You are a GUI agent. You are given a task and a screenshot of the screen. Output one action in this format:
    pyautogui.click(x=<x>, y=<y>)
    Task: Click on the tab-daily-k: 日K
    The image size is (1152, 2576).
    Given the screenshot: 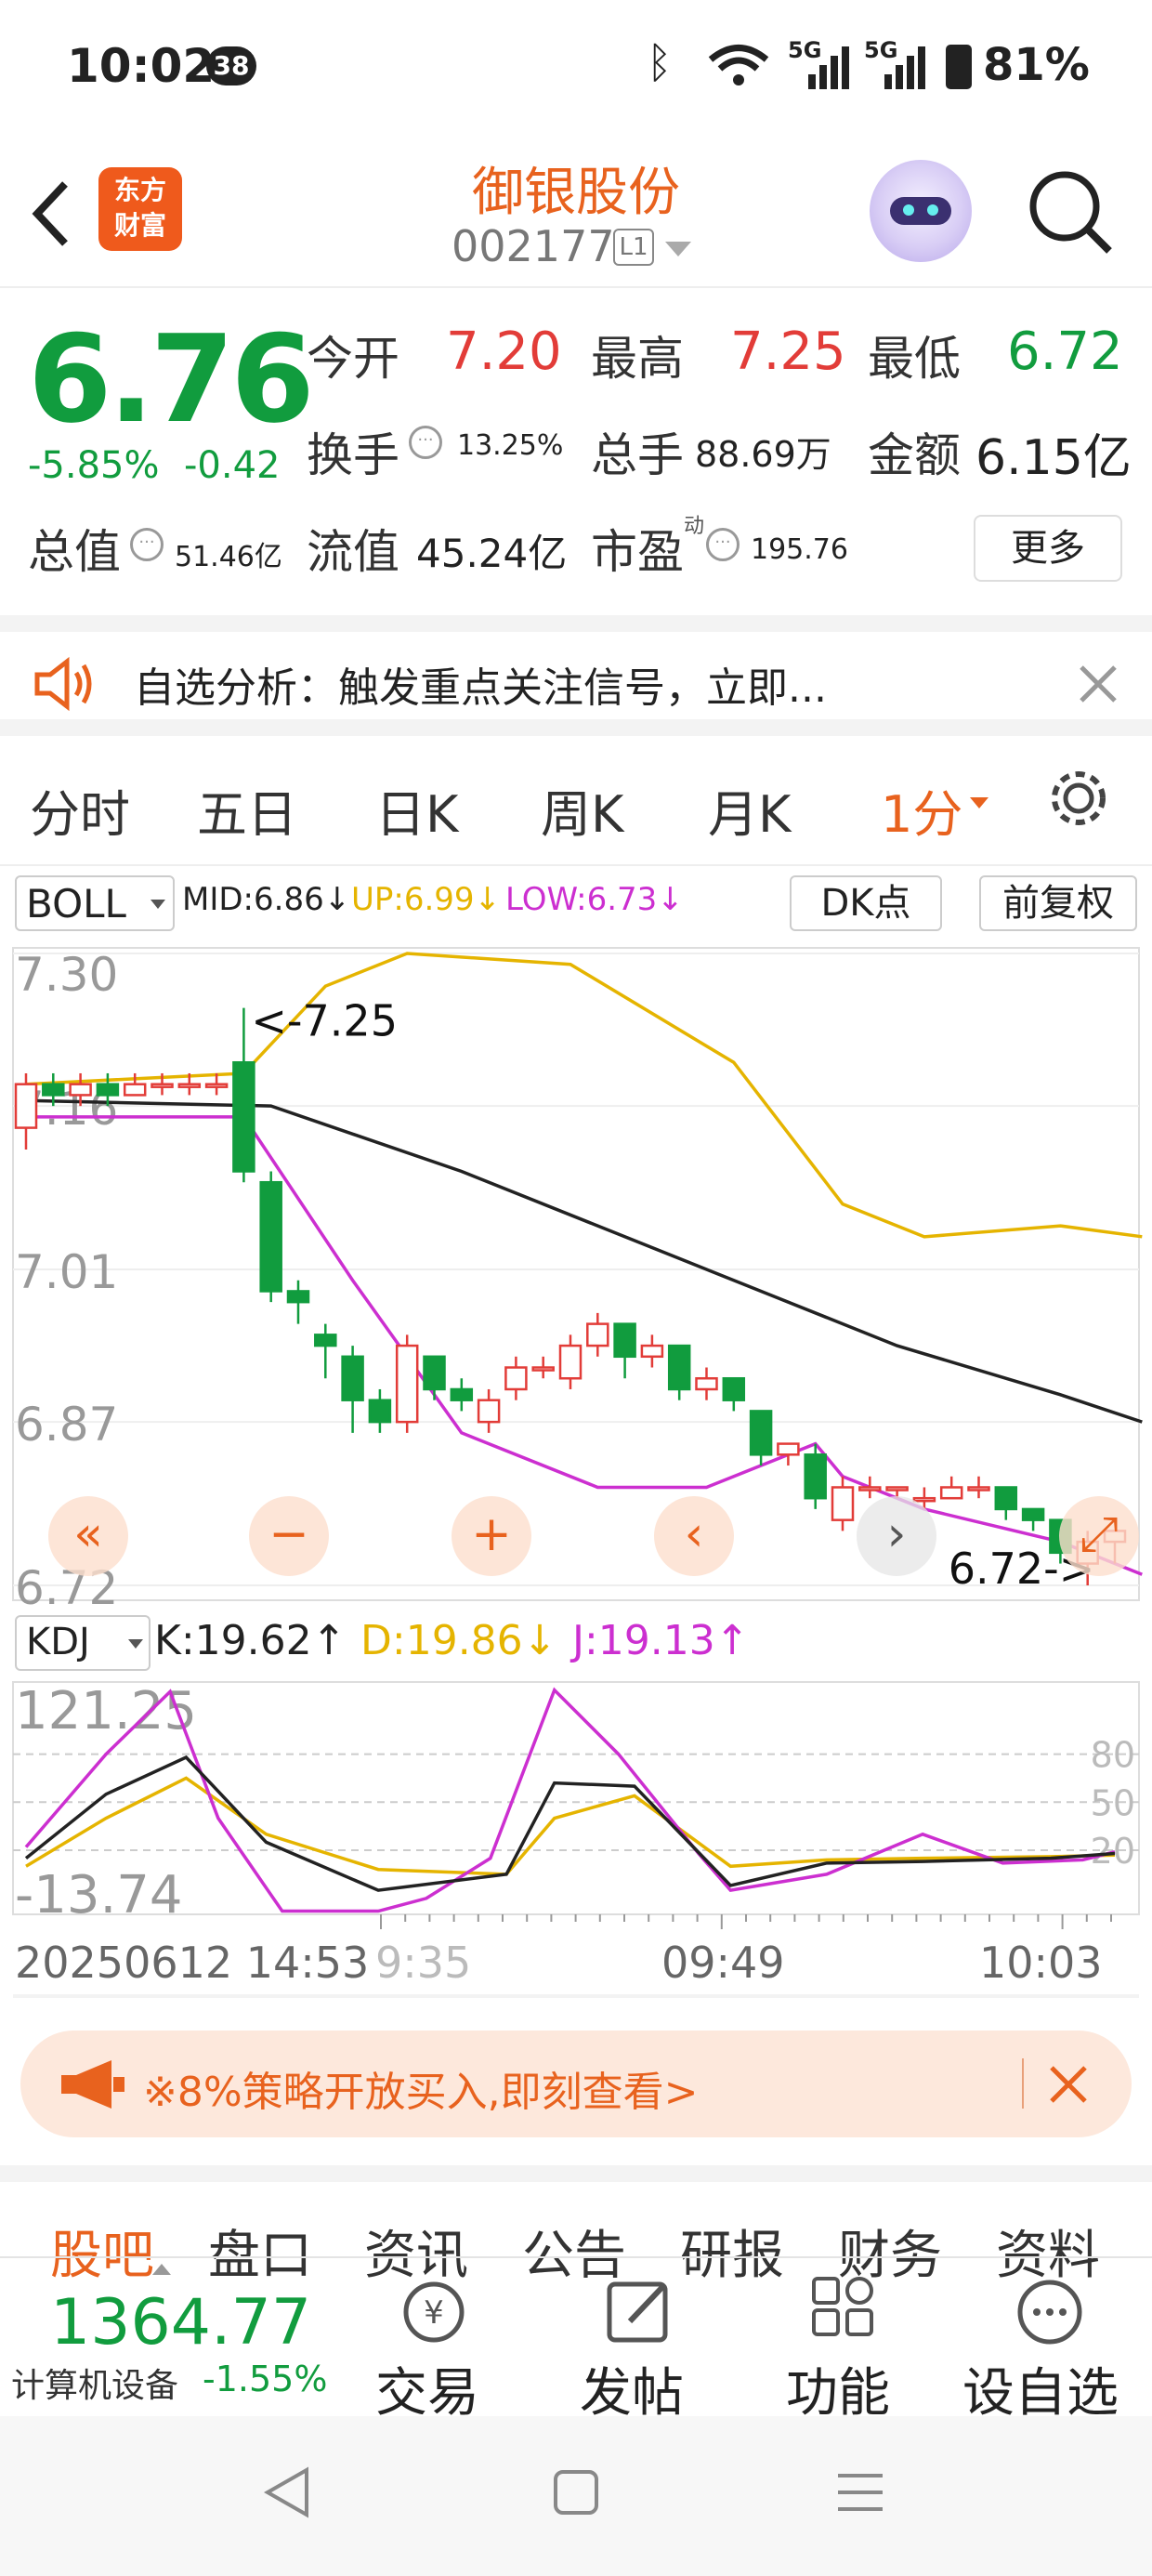 What is the action you would take?
    pyautogui.click(x=416, y=810)
    